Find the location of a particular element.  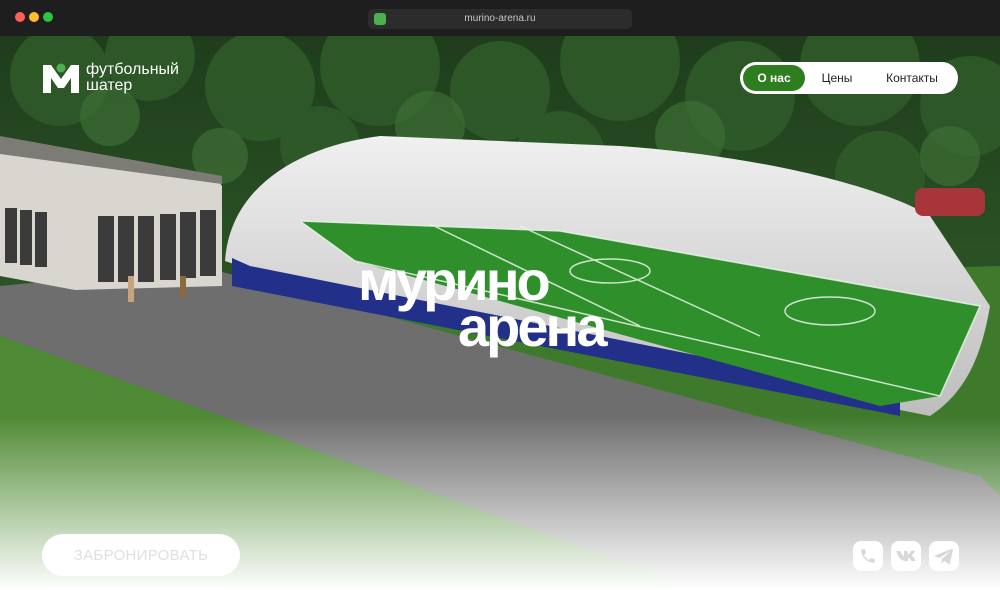

hero-title: мурино арена is located at coordinates (482, 305).